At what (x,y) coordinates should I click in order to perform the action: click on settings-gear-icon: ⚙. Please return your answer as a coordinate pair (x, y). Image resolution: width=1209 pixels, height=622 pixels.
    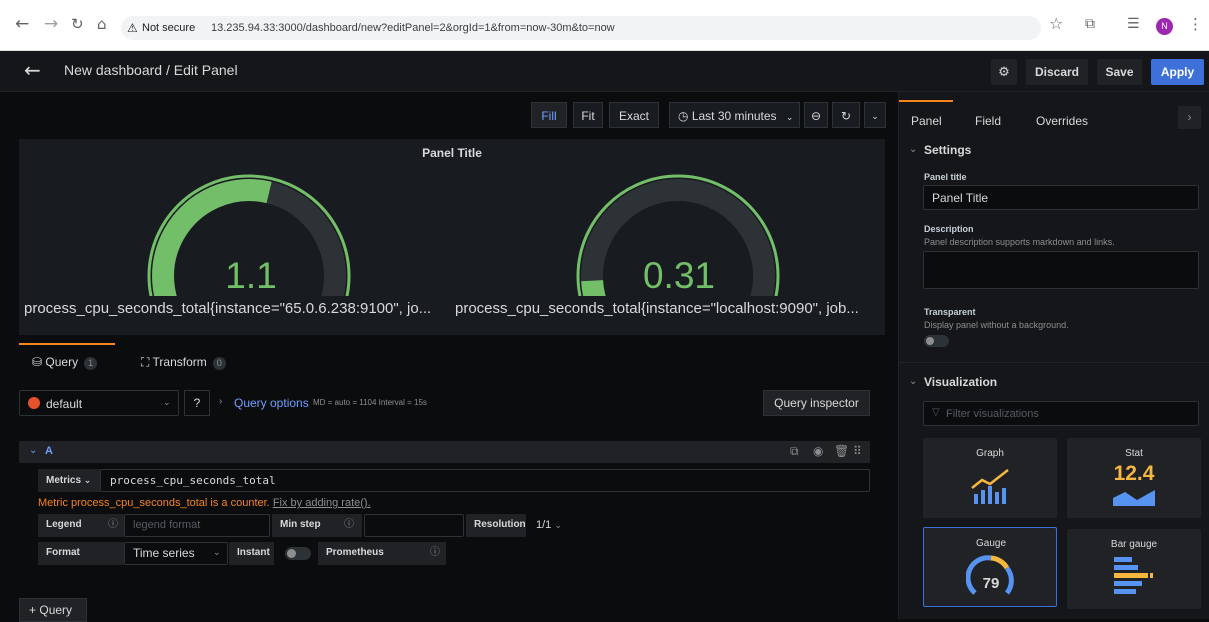
    Looking at the image, I should click on (1004, 72).